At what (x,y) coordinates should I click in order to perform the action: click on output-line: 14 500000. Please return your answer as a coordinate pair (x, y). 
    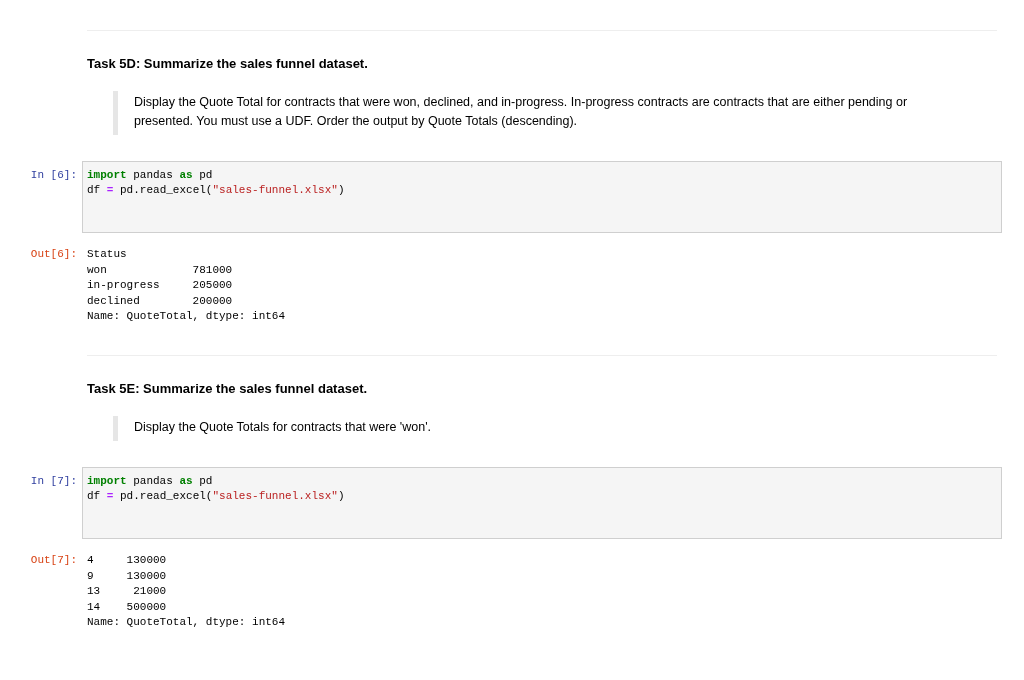
    Looking at the image, I should click on (127, 607).